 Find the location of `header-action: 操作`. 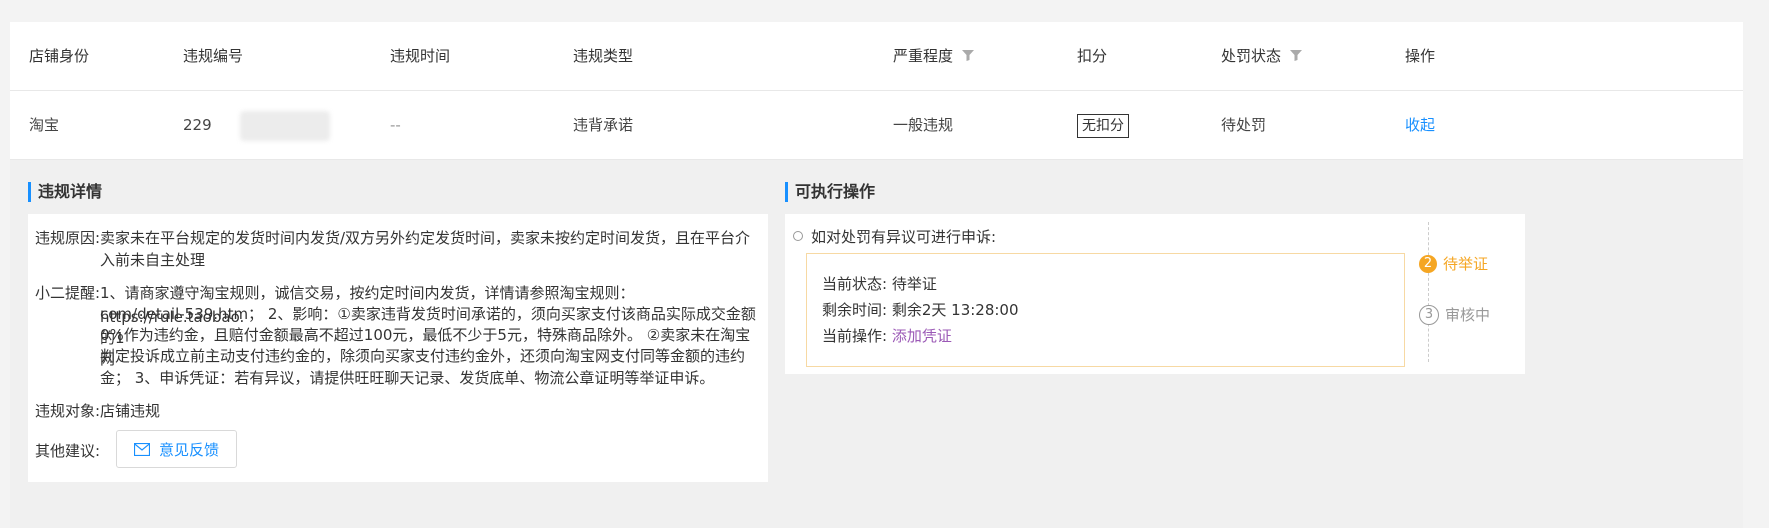

header-action: 操作 is located at coordinates (1420, 56).